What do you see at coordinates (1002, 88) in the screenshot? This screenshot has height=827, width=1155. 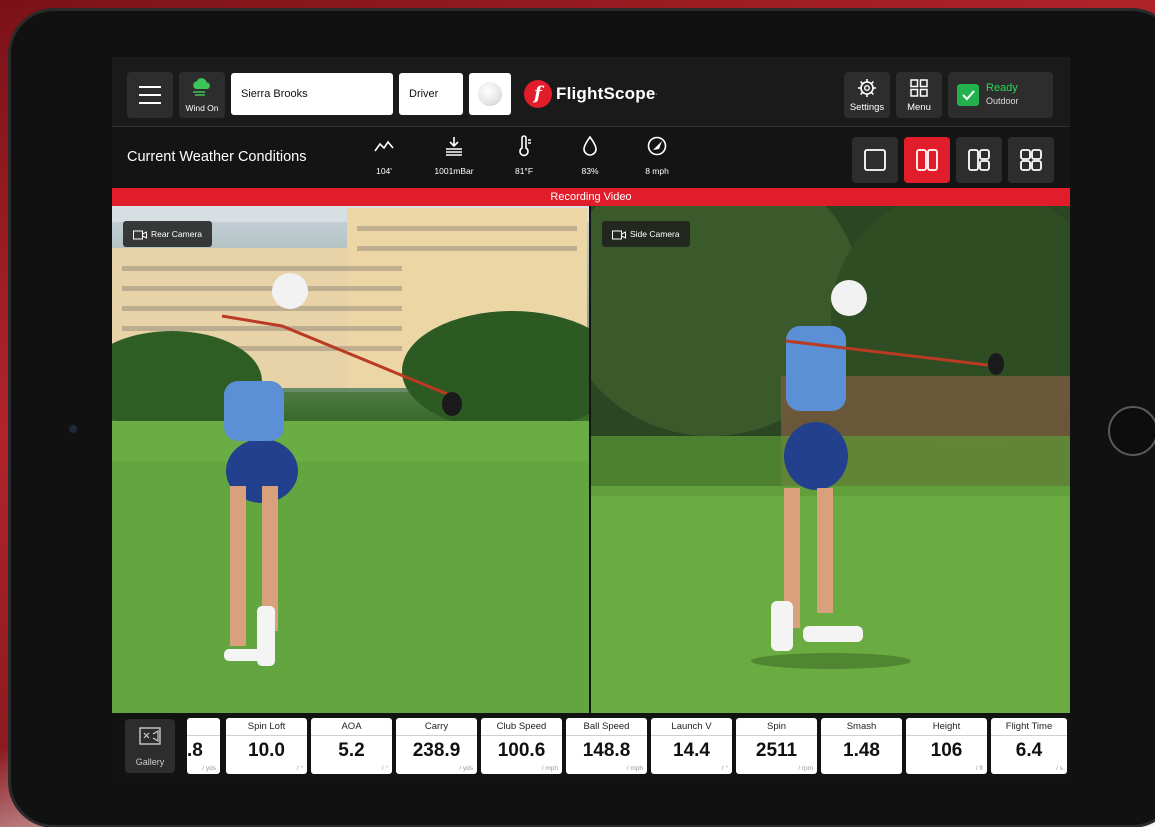 I see `status-title: Ready` at bounding box center [1002, 88].